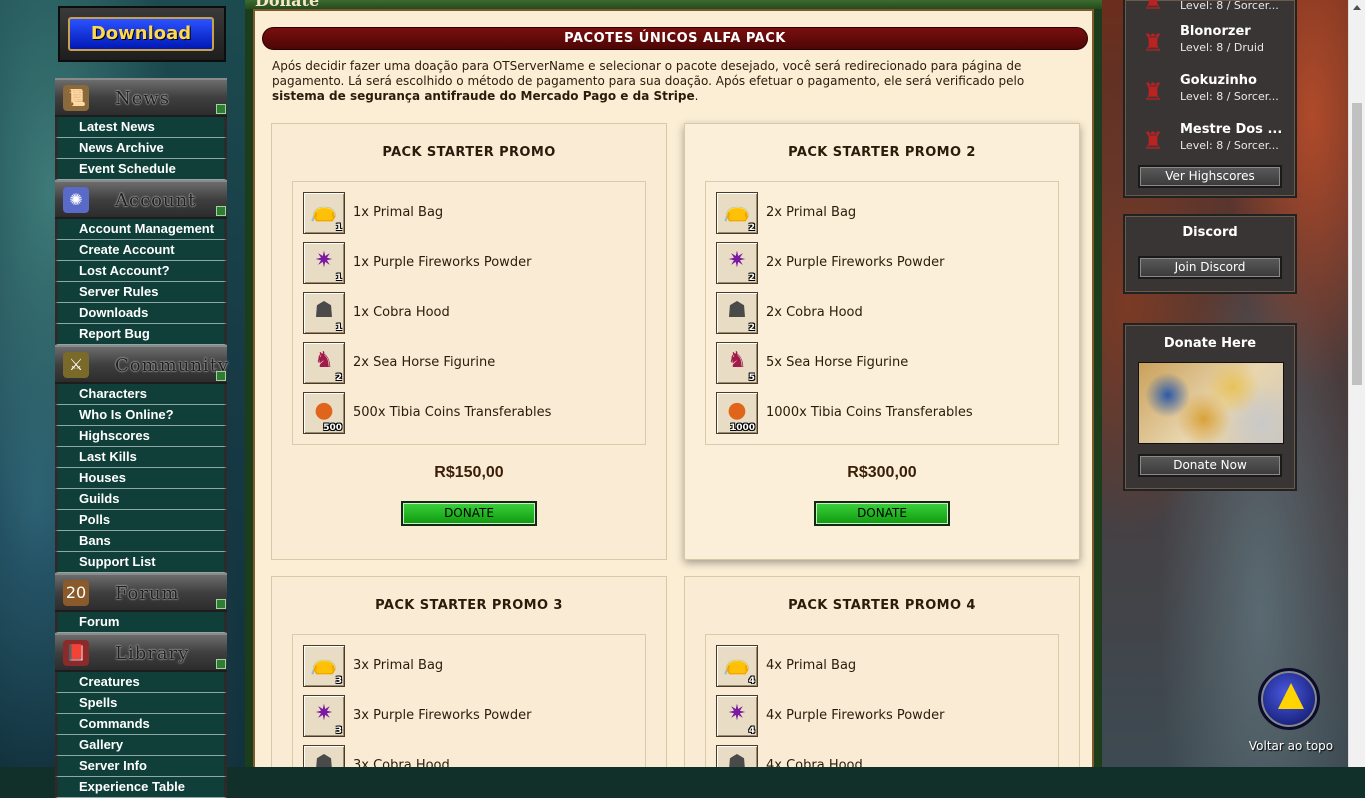 This screenshot has height=798, width=1365. I want to click on menu-item-polls: Polls, so click(141, 520).